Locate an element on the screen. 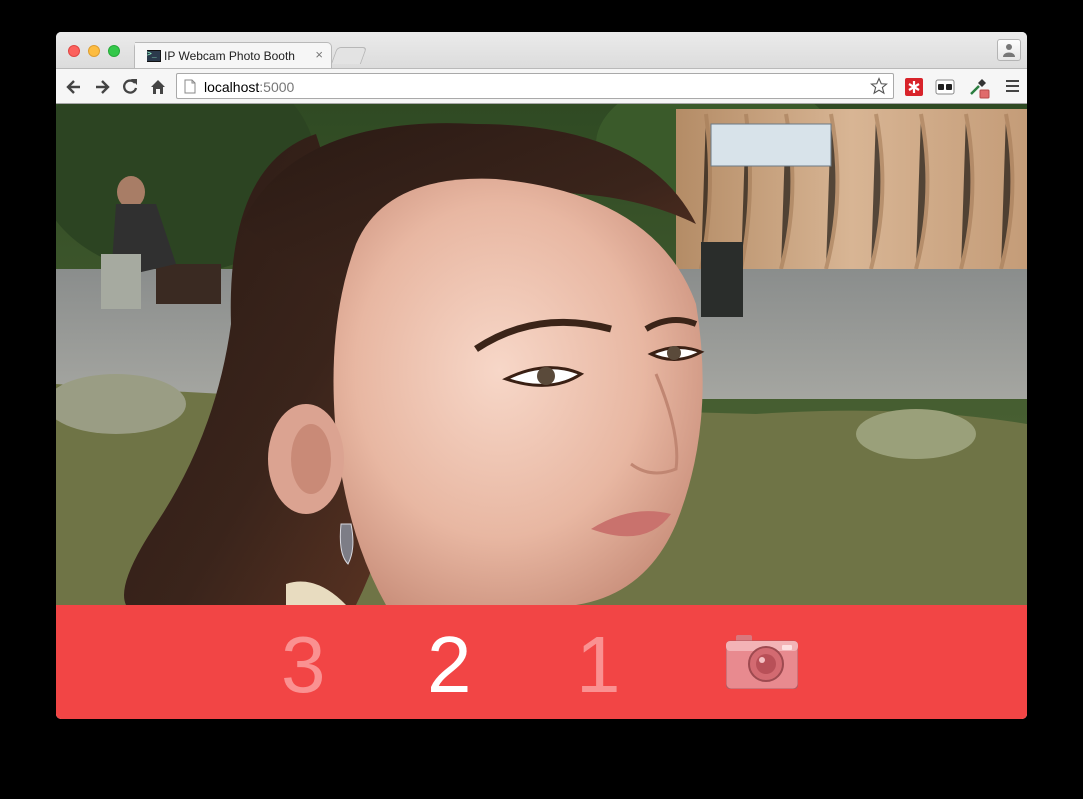 This screenshot has height=799, width=1083. tab-strip: IP Webcam Photo Booth × is located at coordinates (541, 50).